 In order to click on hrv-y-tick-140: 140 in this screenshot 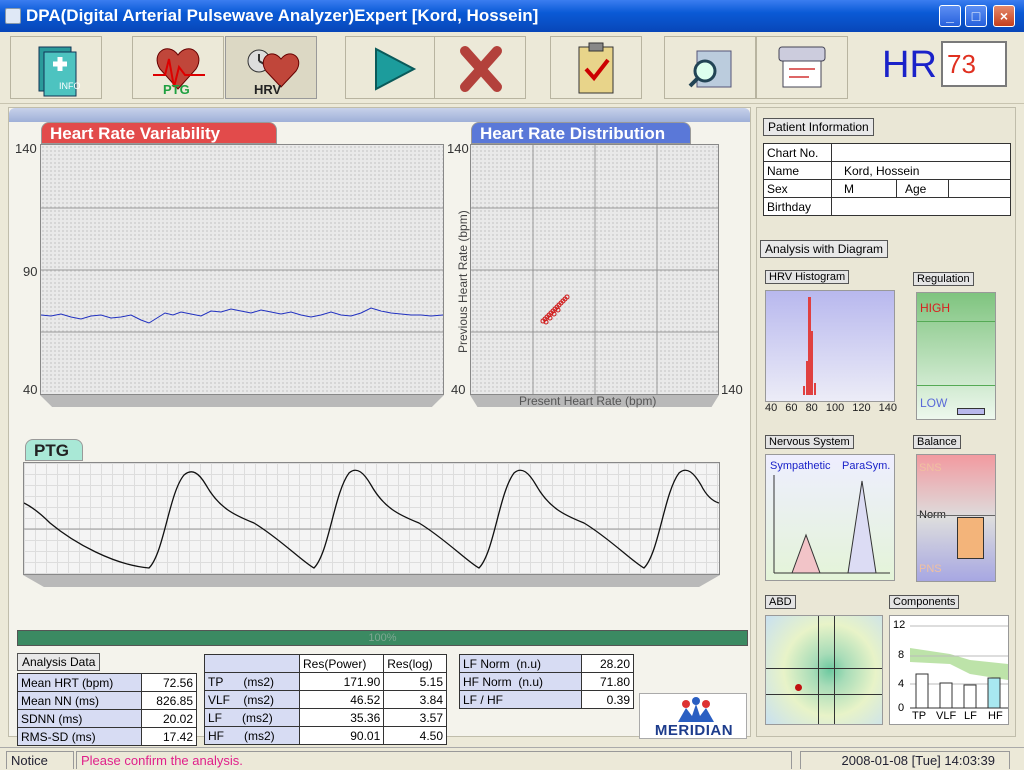, I will do `click(26, 148)`.